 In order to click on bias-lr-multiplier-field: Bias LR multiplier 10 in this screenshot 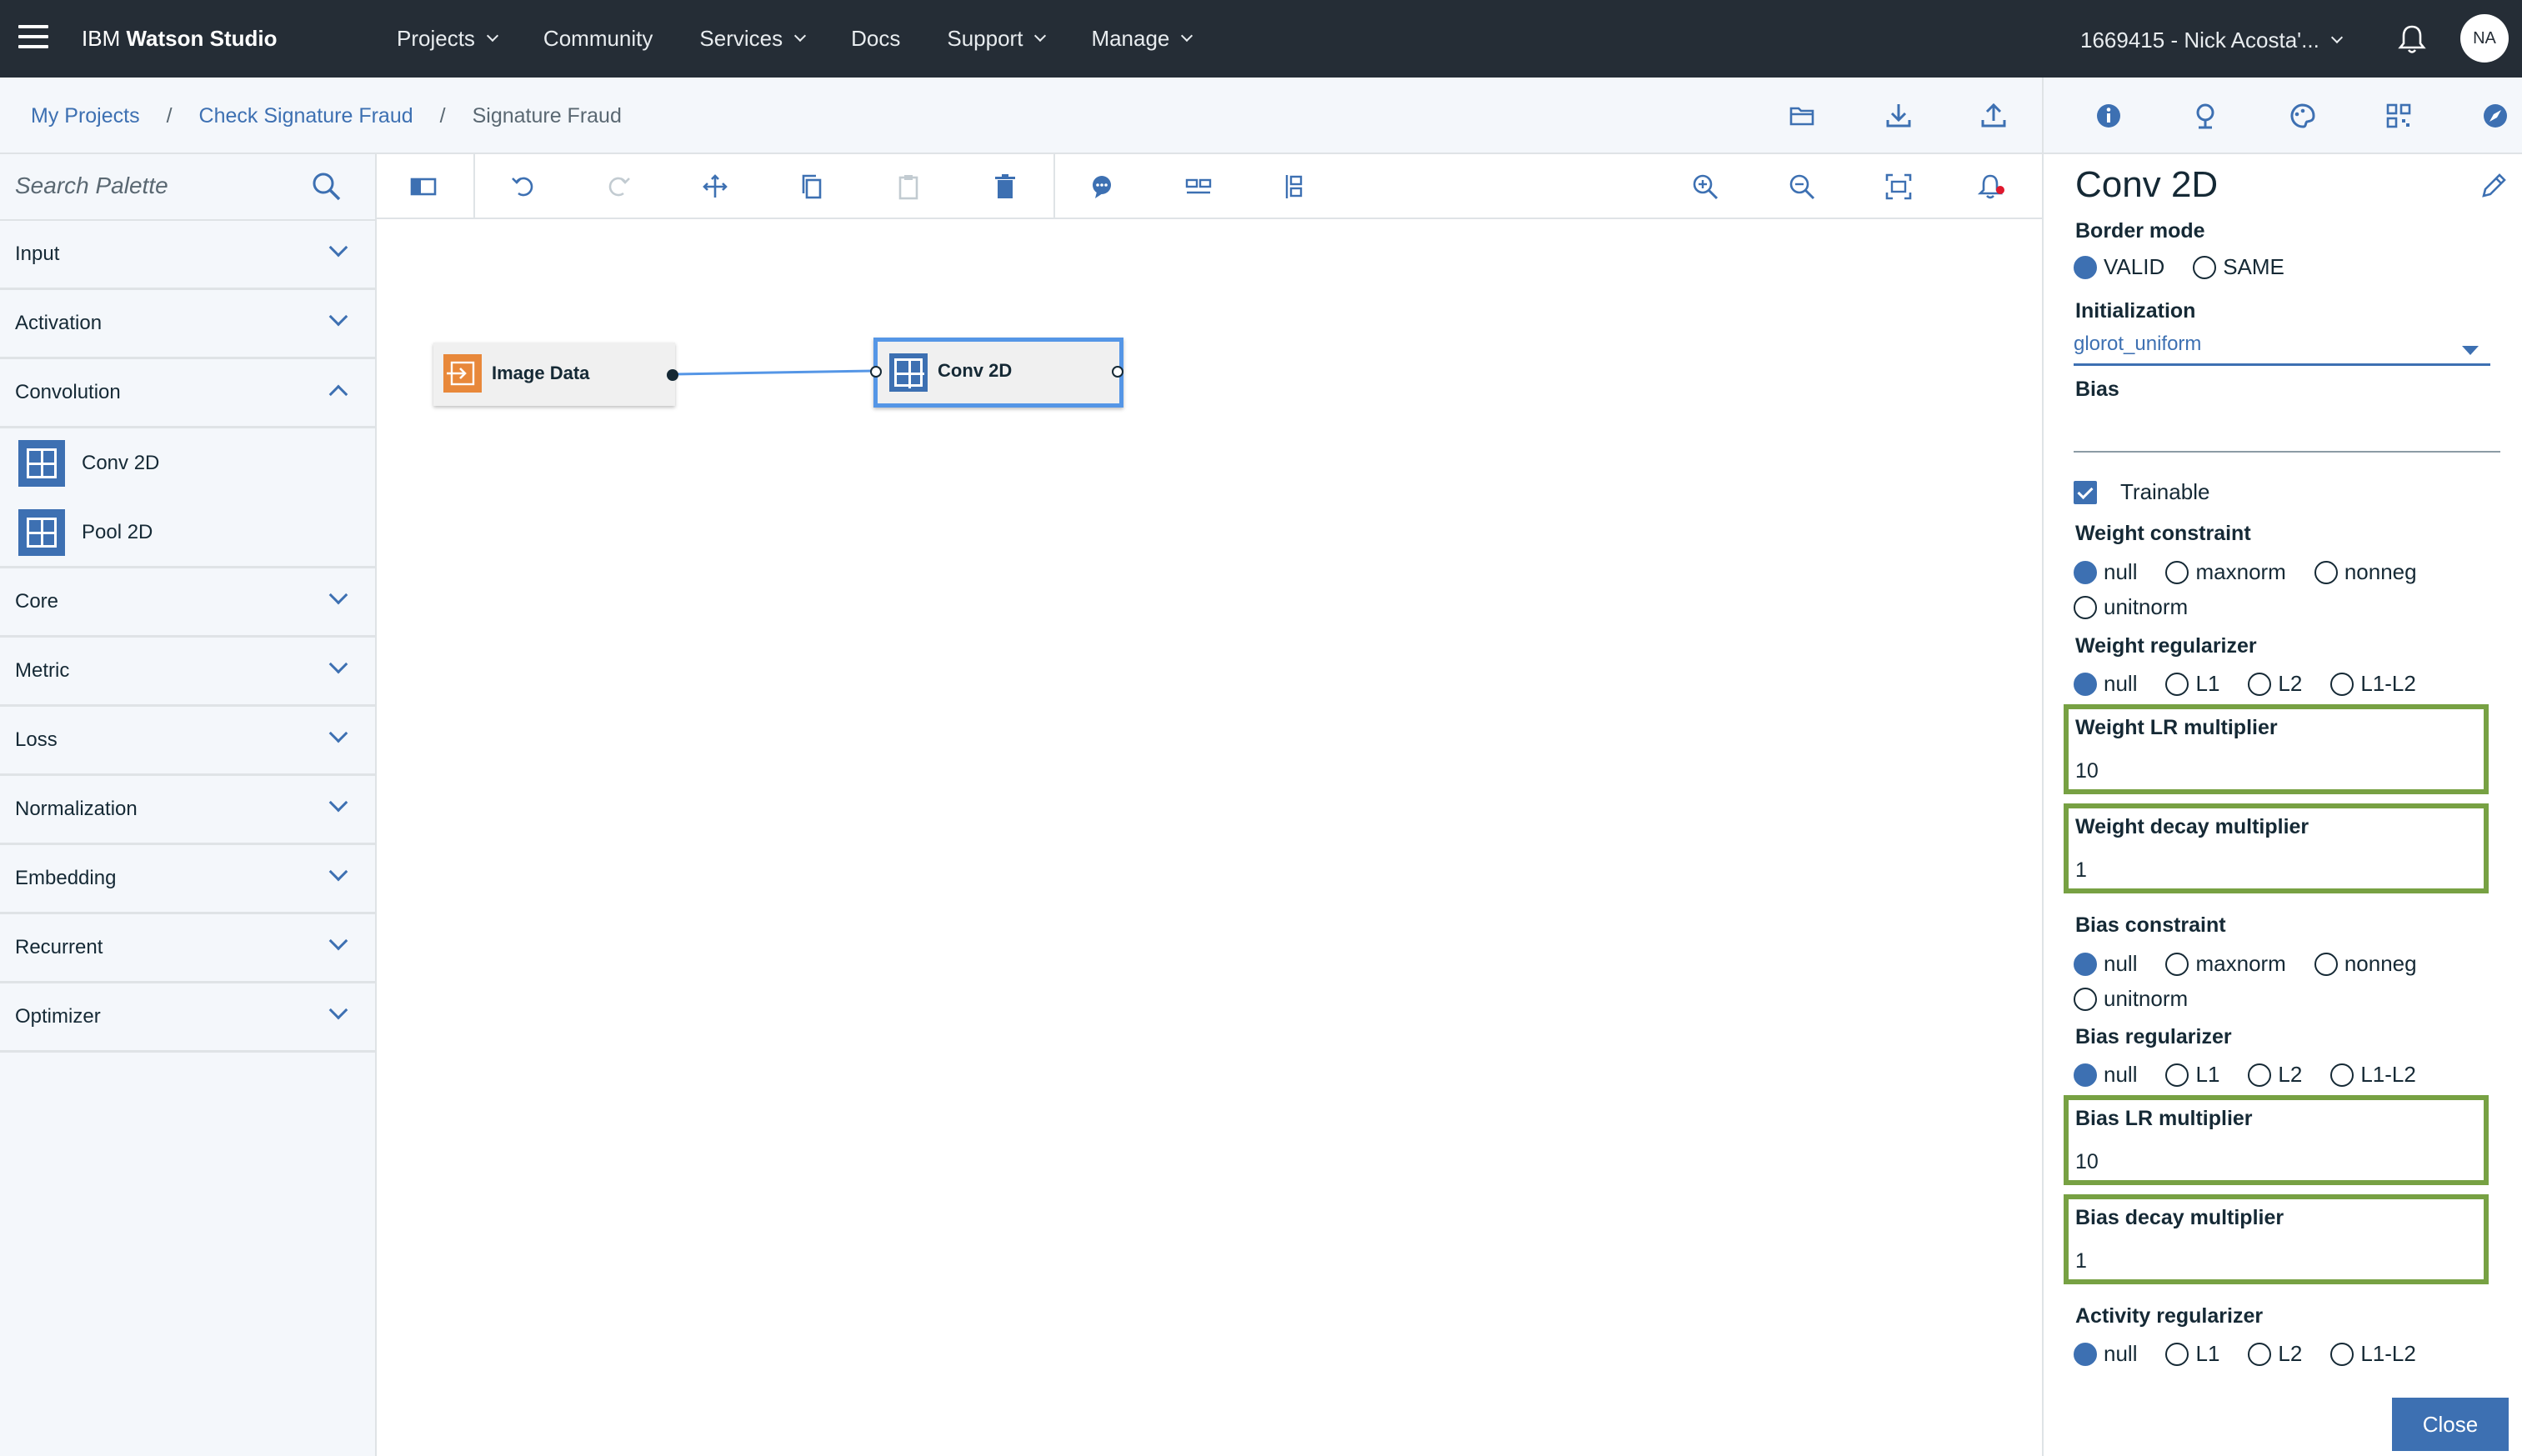, I will do `click(2277, 1140)`.